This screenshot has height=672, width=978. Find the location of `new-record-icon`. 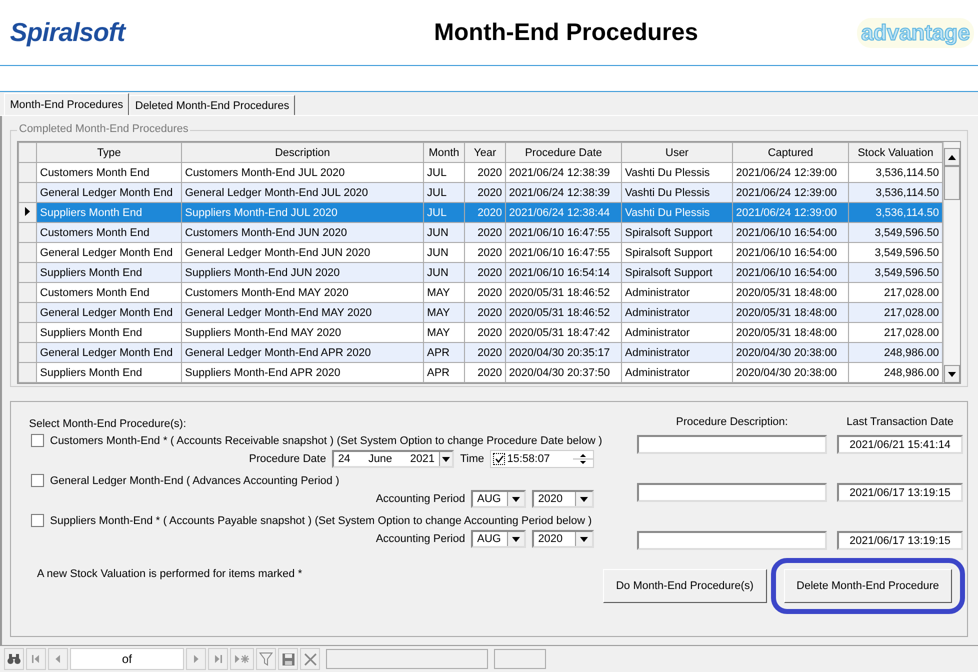

new-record-icon is located at coordinates (242, 659).